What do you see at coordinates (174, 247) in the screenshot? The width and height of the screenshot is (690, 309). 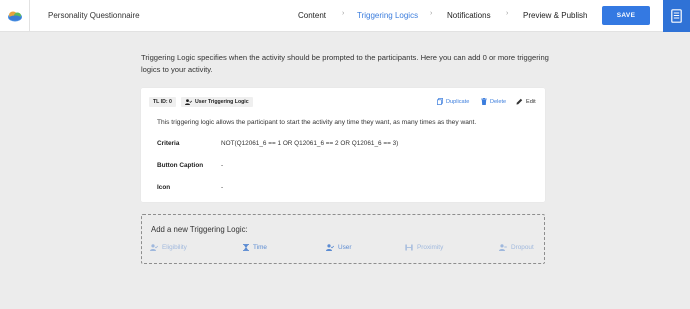 I see `eligibility-label: Eligibility` at bounding box center [174, 247].